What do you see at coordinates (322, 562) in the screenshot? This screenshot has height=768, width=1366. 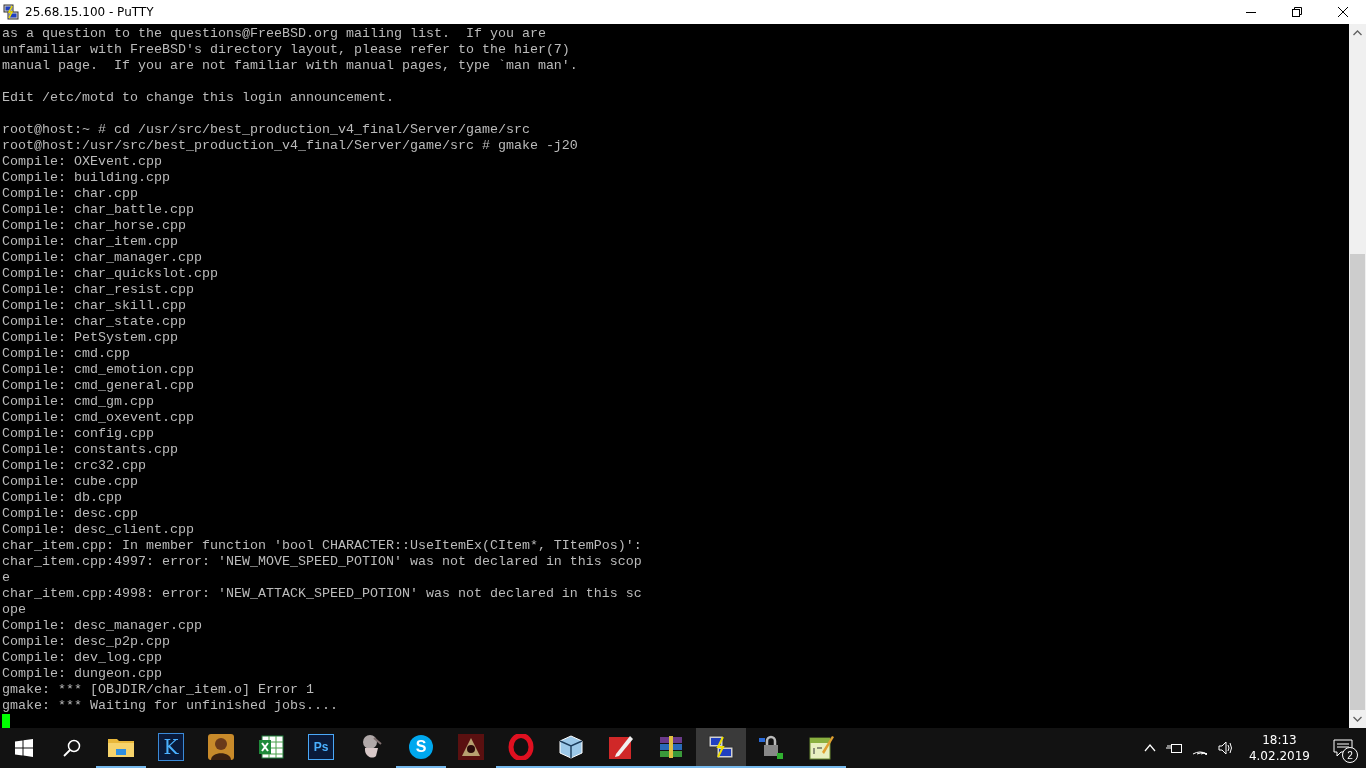 I see `terminal-line: char_item.cpp:4997: error: 'NEW_MOVE_SPEED_POTION' was not declared in this scop` at bounding box center [322, 562].